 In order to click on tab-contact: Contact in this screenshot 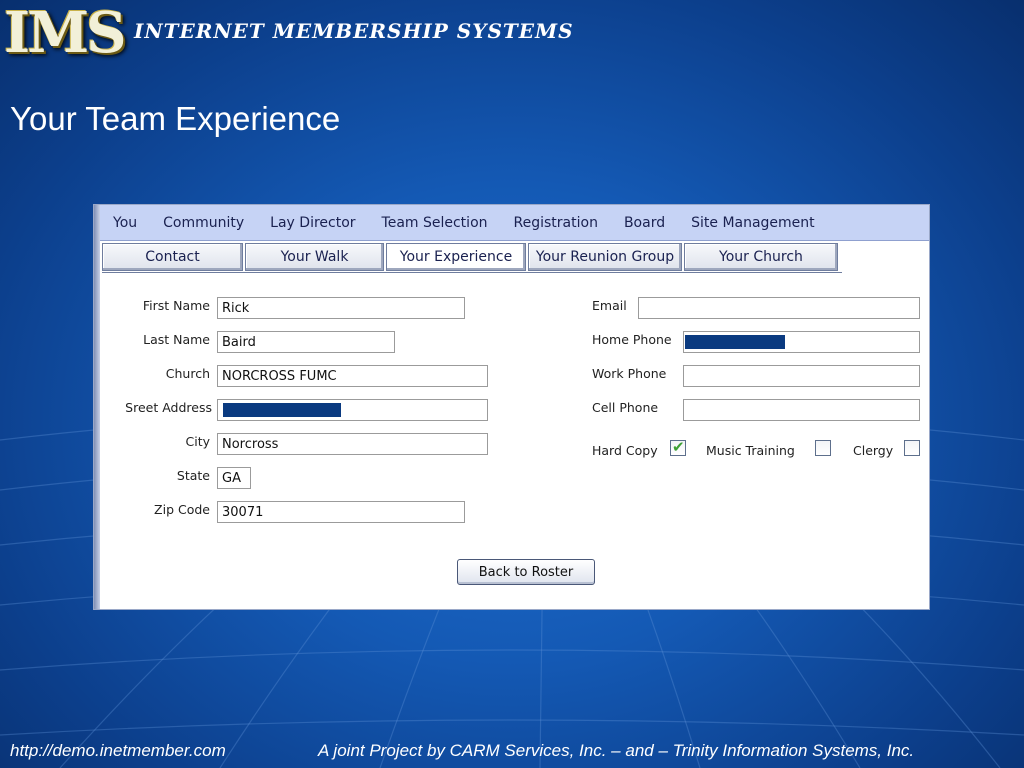, I will do `click(172, 257)`.